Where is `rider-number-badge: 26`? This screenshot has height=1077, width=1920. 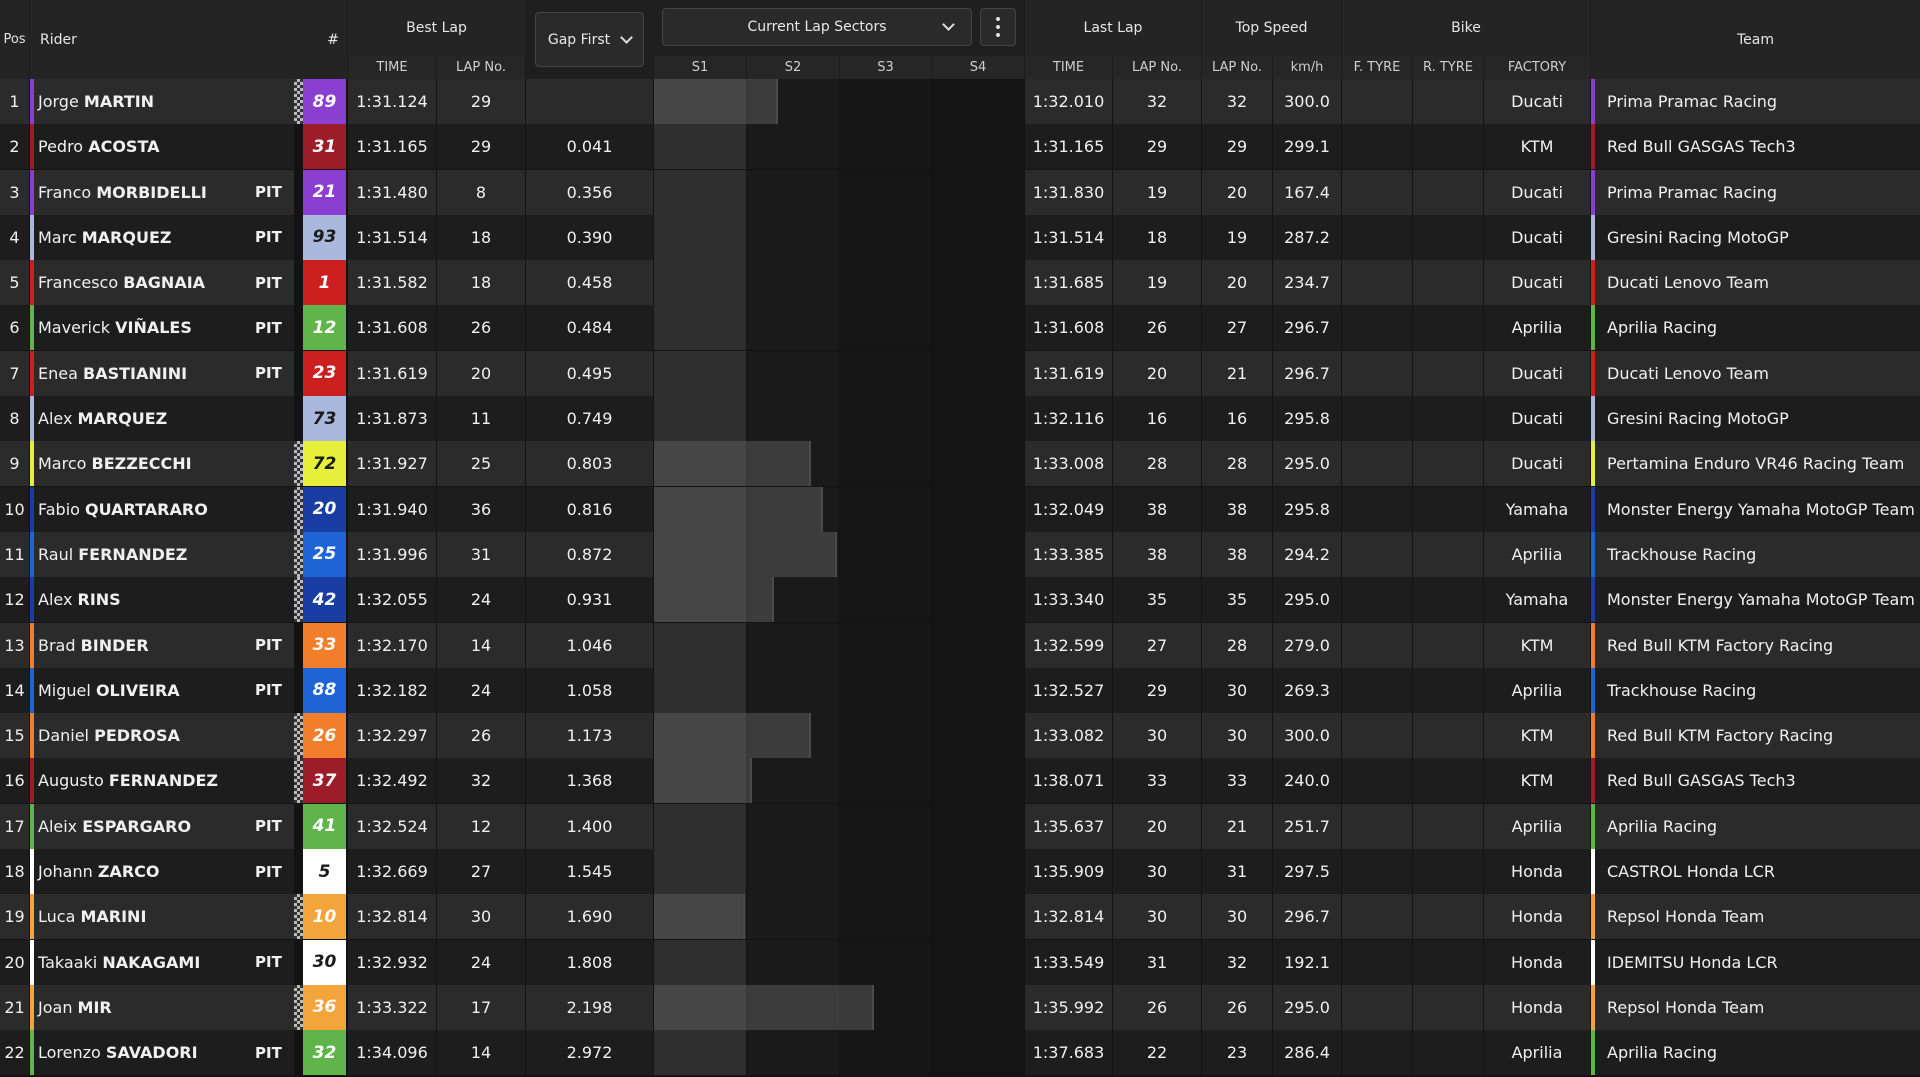
rider-number-badge: 26 is located at coordinates (324, 736).